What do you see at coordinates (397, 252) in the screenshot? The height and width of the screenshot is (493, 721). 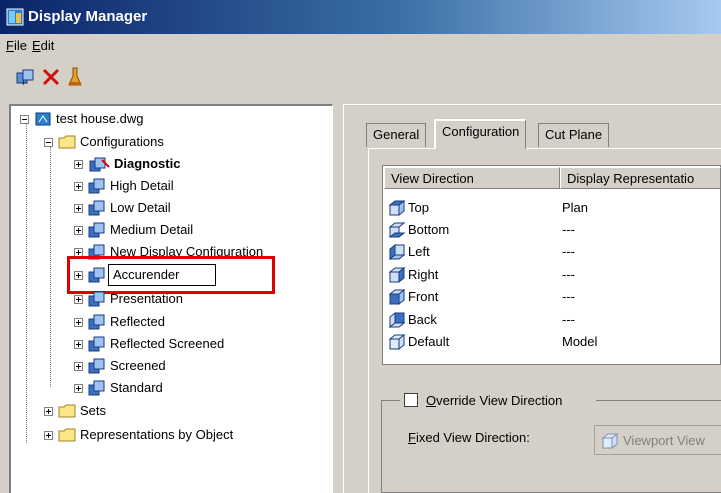 I see `view-left-icon` at bounding box center [397, 252].